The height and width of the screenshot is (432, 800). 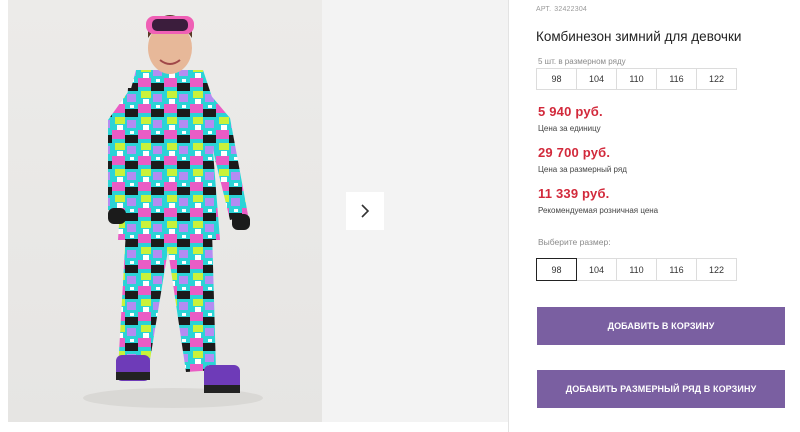 I want to click on size-option-122: 122, so click(x=716, y=269).